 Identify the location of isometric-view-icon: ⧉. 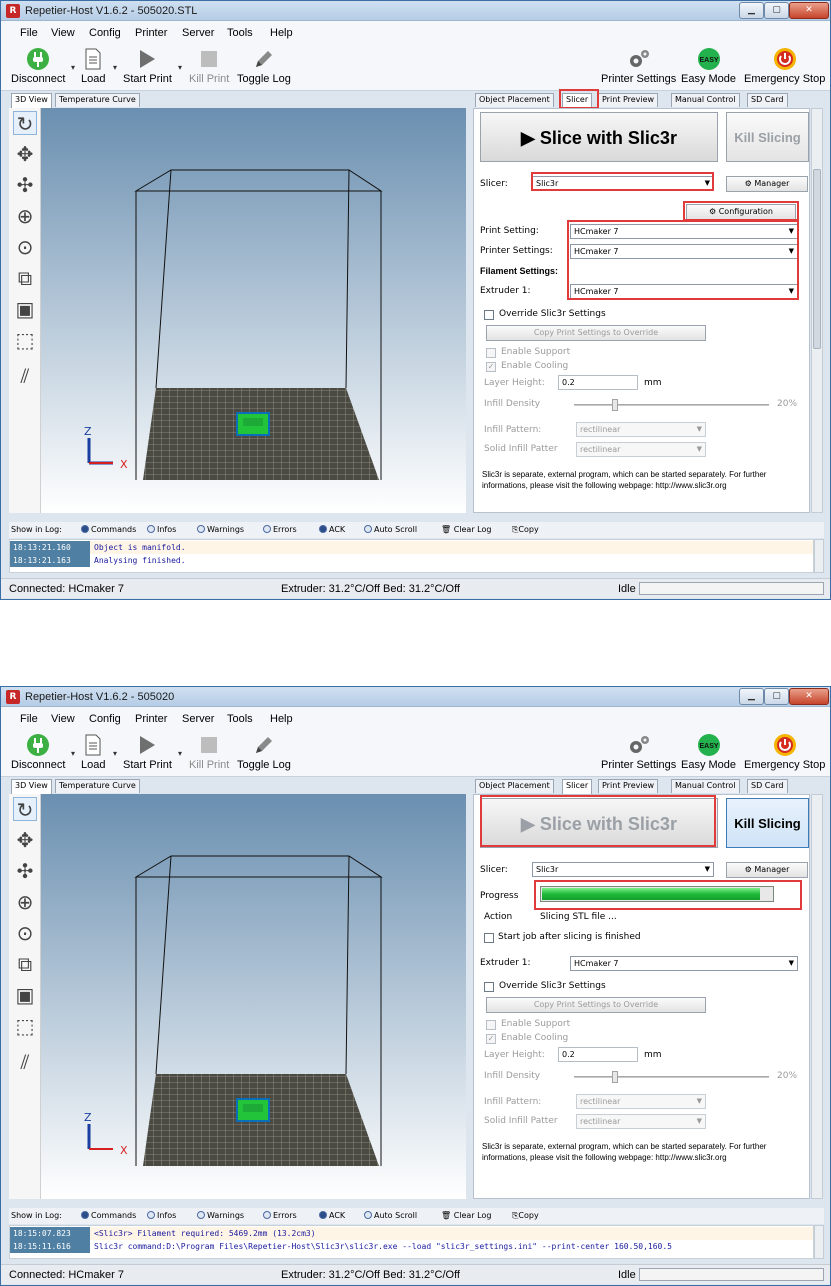
(25, 964).